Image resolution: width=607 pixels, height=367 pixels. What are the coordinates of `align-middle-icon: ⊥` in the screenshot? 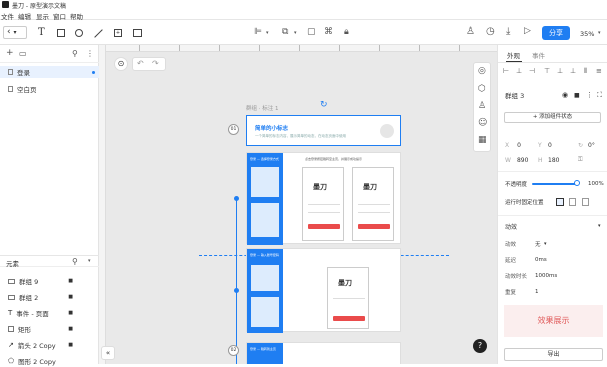 It's located at (560, 71).